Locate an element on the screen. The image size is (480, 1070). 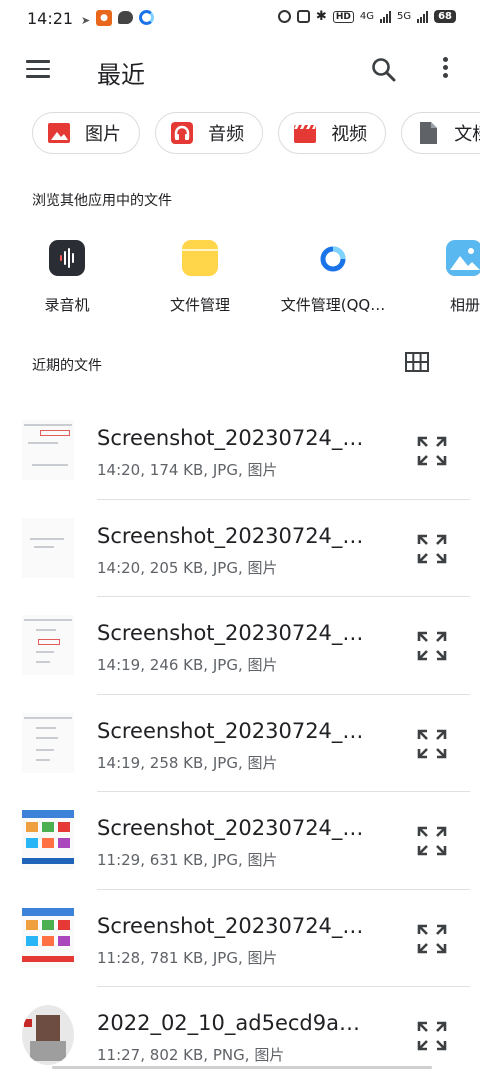
folder-icon is located at coordinates (200, 258).